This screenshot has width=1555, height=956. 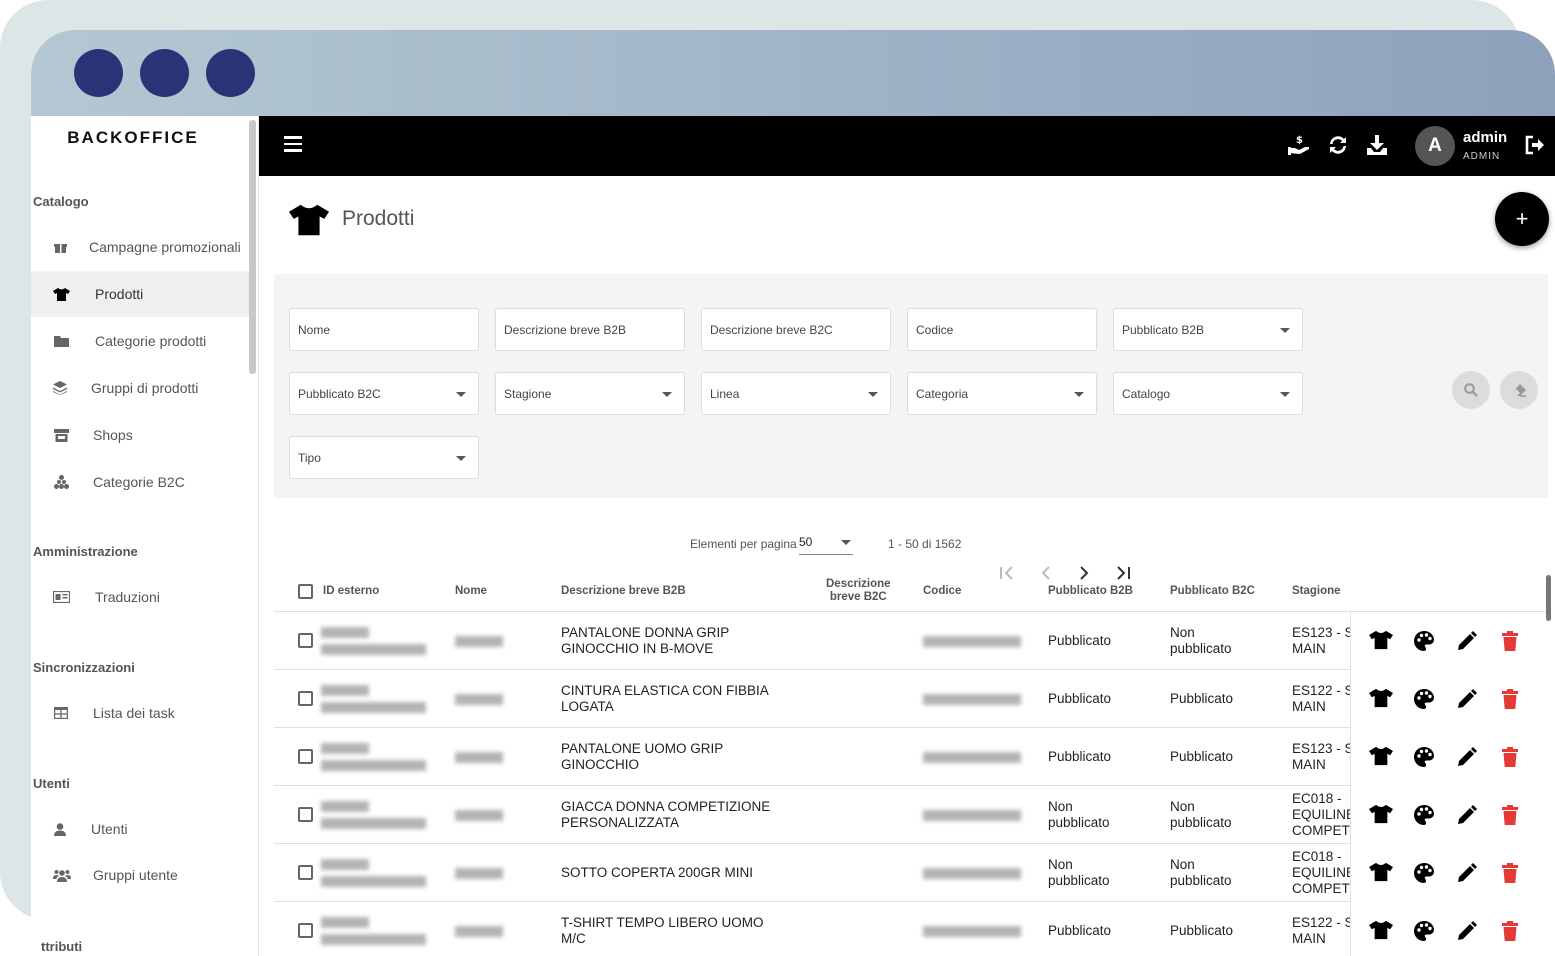 What do you see at coordinates (85, 551) in the screenshot?
I see `section-amministrazione: Amministrazione` at bounding box center [85, 551].